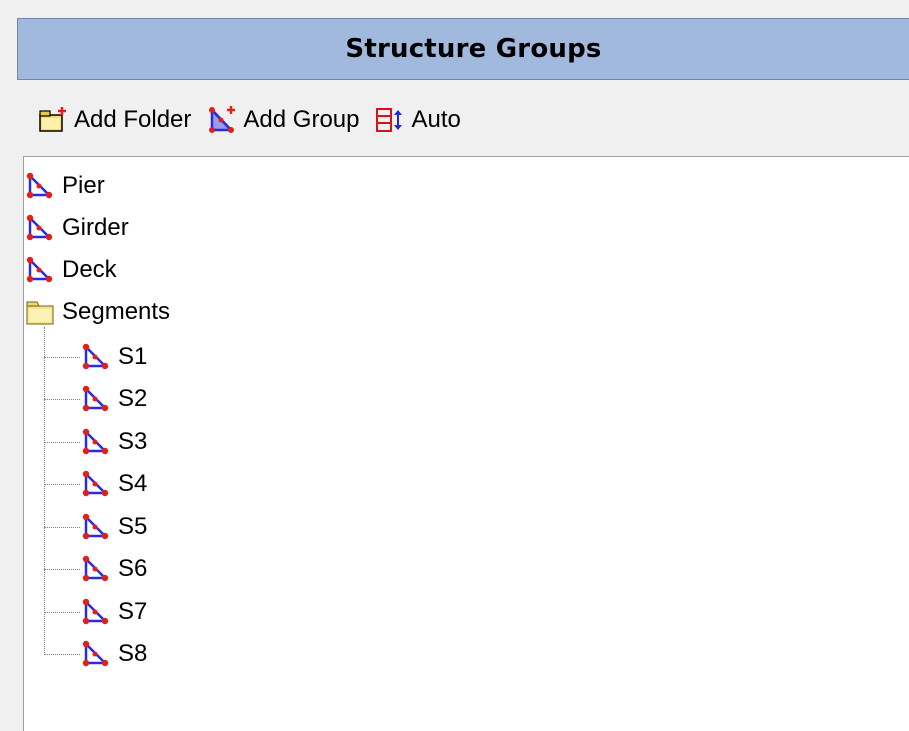 This screenshot has width=909, height=731. I want to click on add-group-label: Add Group, so click(301, 119).